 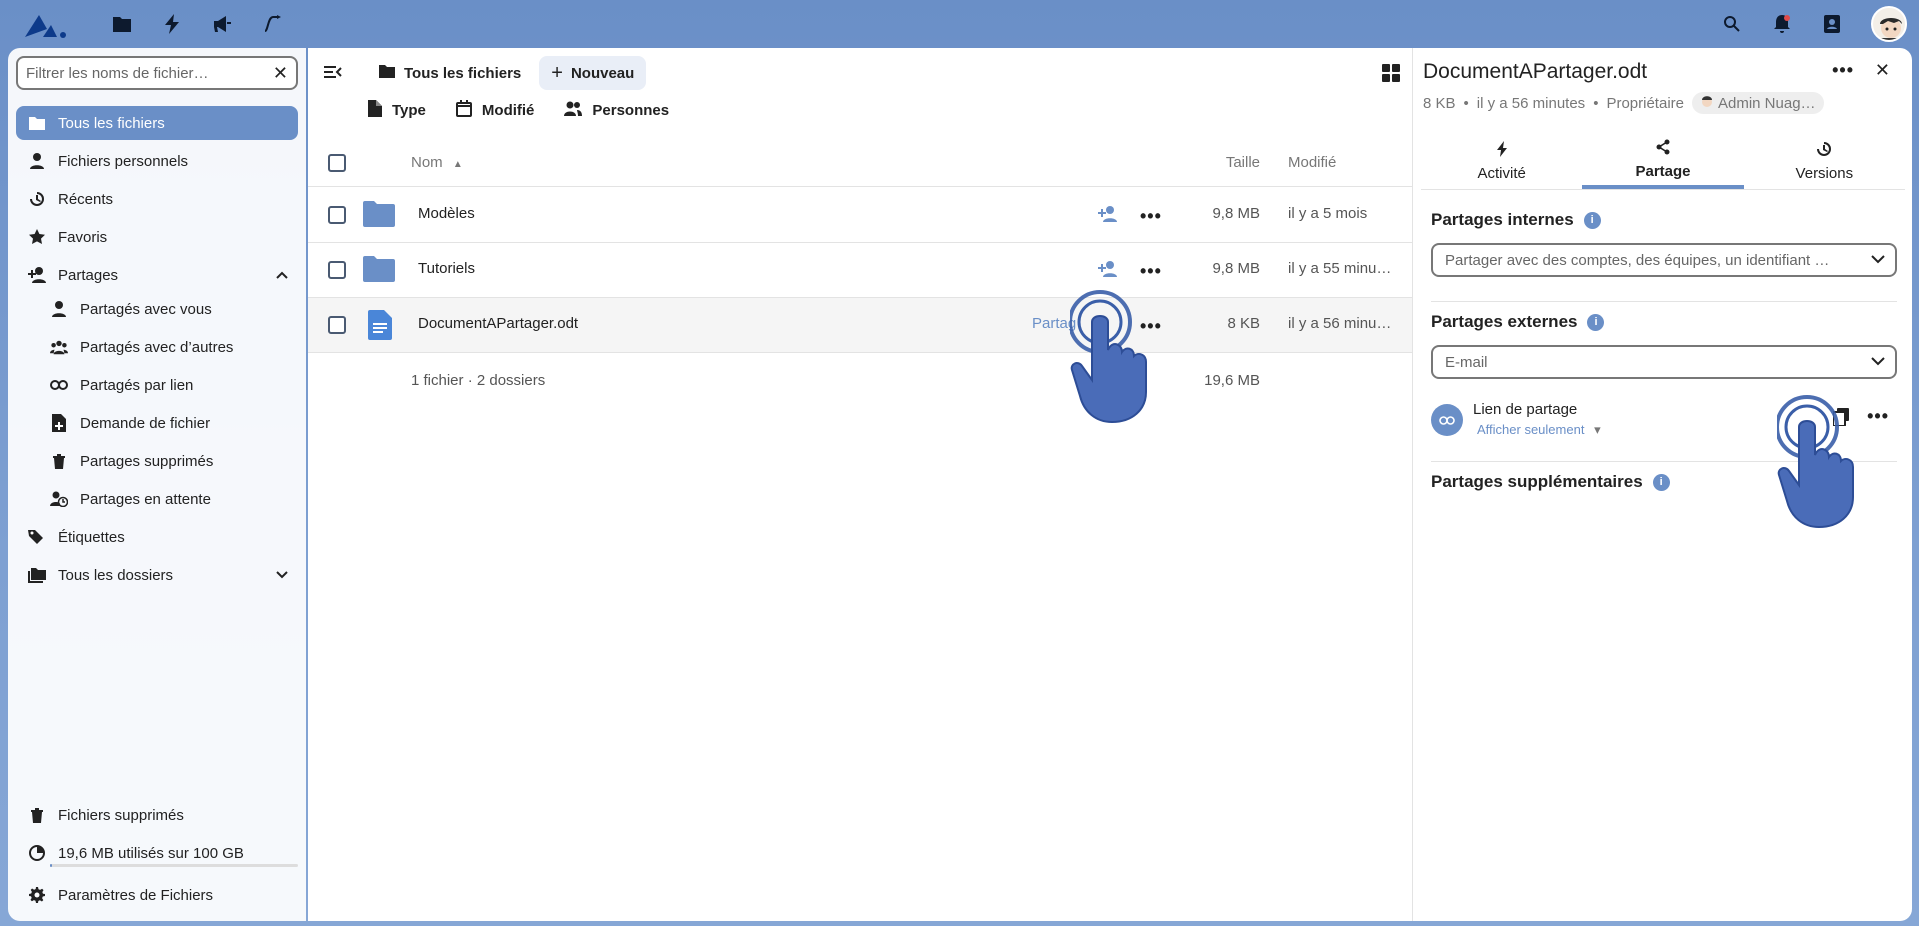 What do you see at coordinates (168, 385) in the screenshot?
I see `nav-shared-by-link: Partagés par lien` at bounding box center [168, 385].